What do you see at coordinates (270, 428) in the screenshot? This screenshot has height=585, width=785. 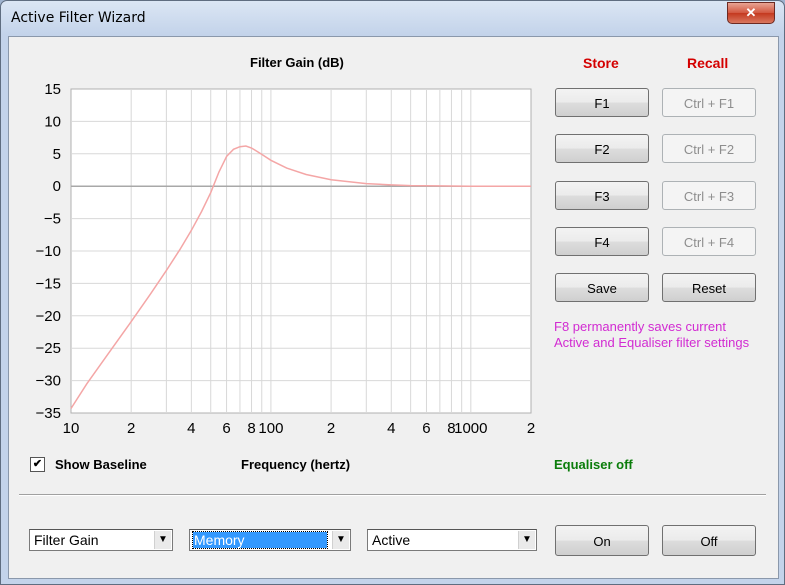 I see `x-tick-label: 100` at bounding box center [270, 428].